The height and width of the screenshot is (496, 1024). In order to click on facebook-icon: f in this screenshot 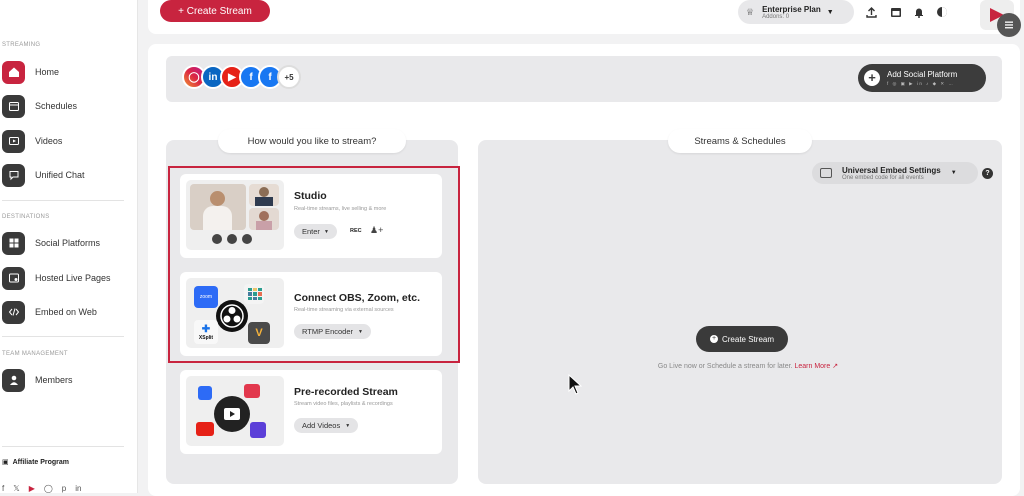, I will do `click(3, 488)`.